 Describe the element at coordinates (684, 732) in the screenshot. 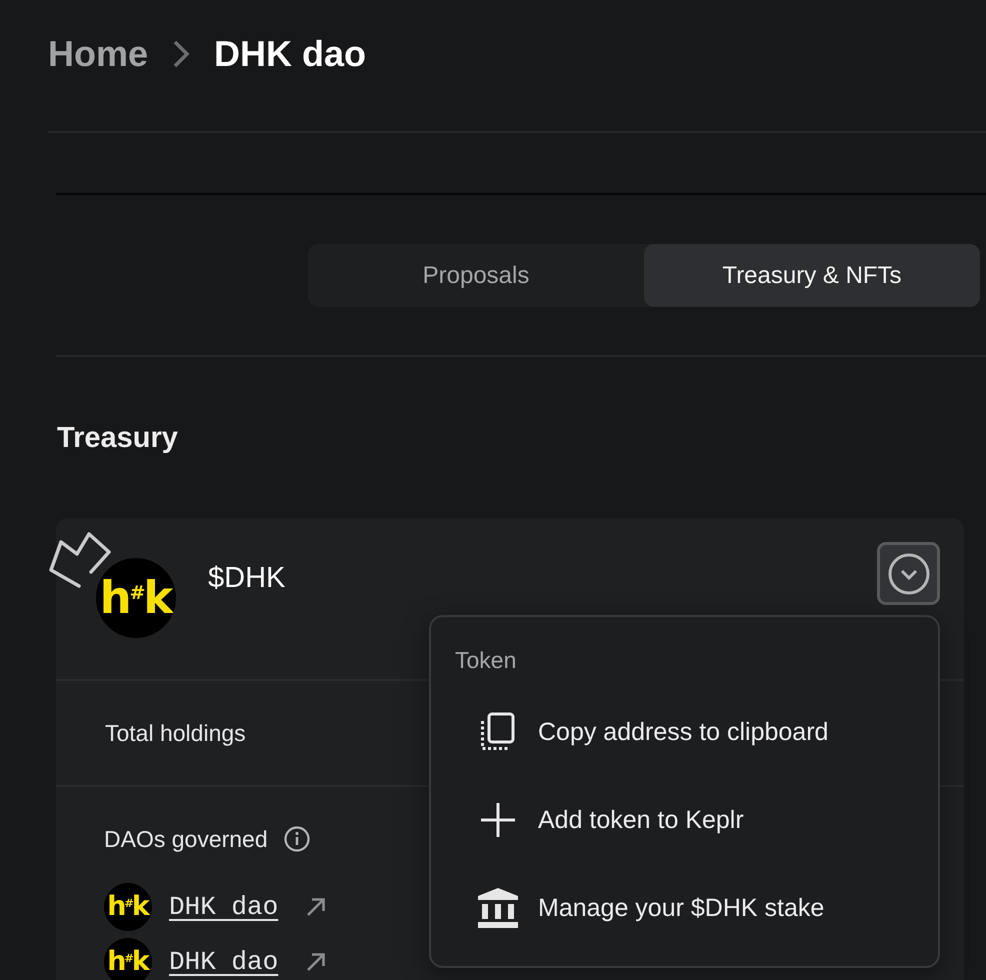

I see `menu-item: Copy address to clipboard` at that location.